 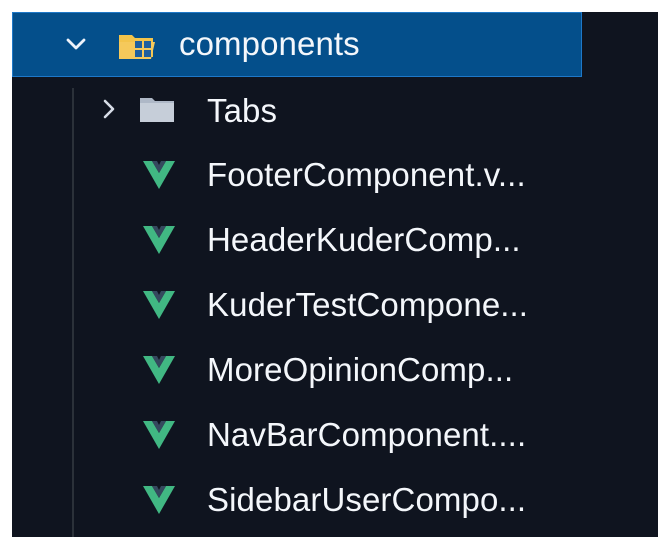 I want to click on chevron-down-icon, so click(x=76, y=44).